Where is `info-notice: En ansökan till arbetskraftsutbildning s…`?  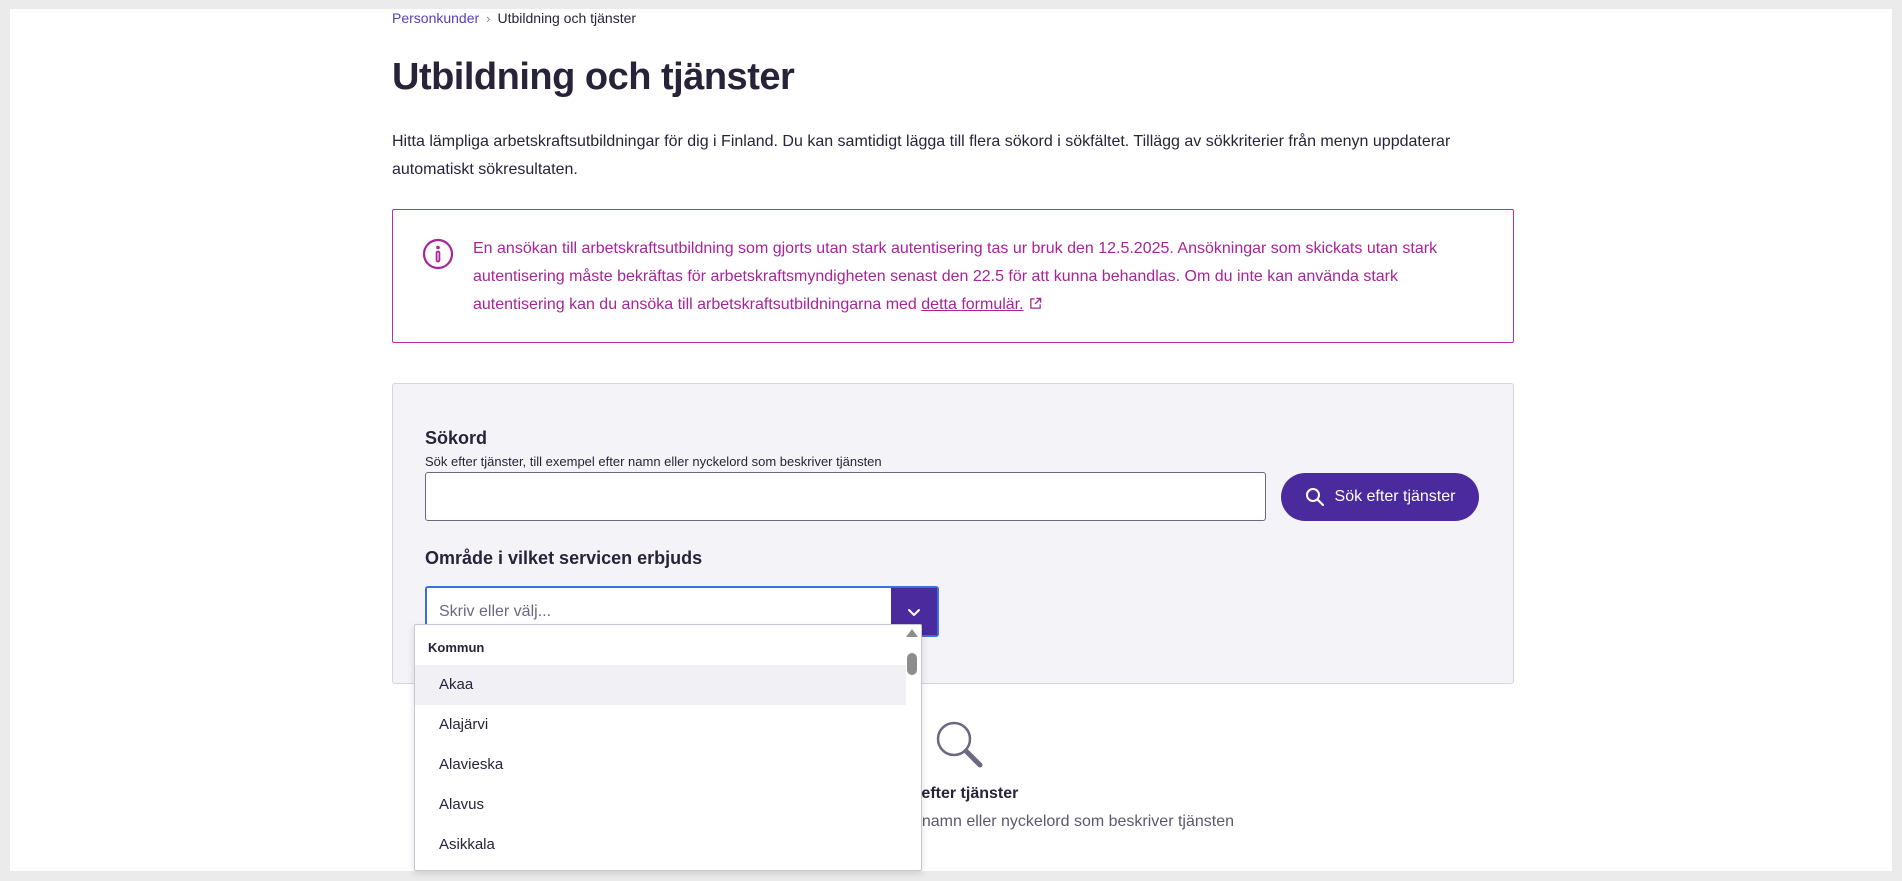 info-notice: En ansökan till arbetskraftsutbildning s… is located at coordinates (953, 276).